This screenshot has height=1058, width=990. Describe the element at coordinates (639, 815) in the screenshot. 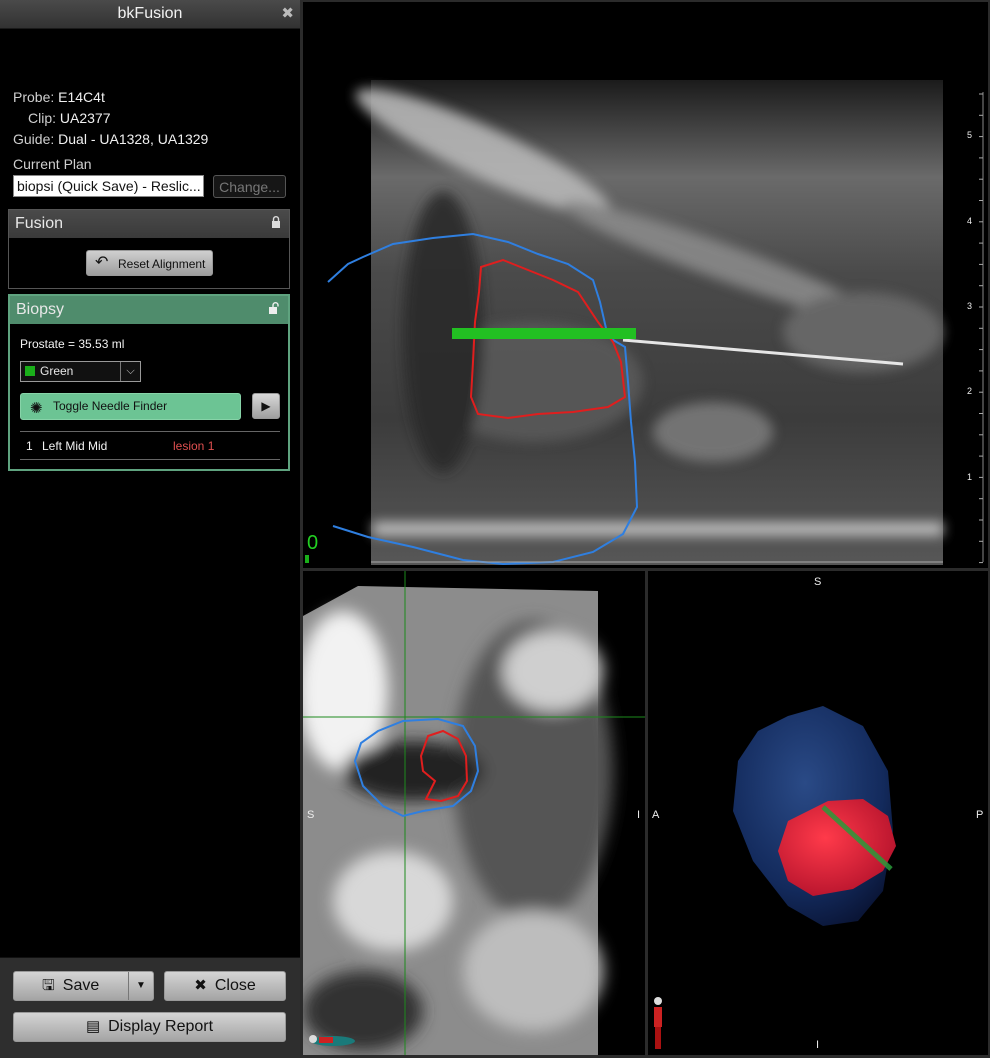

I see `sagittal-right-label: I` at that location.